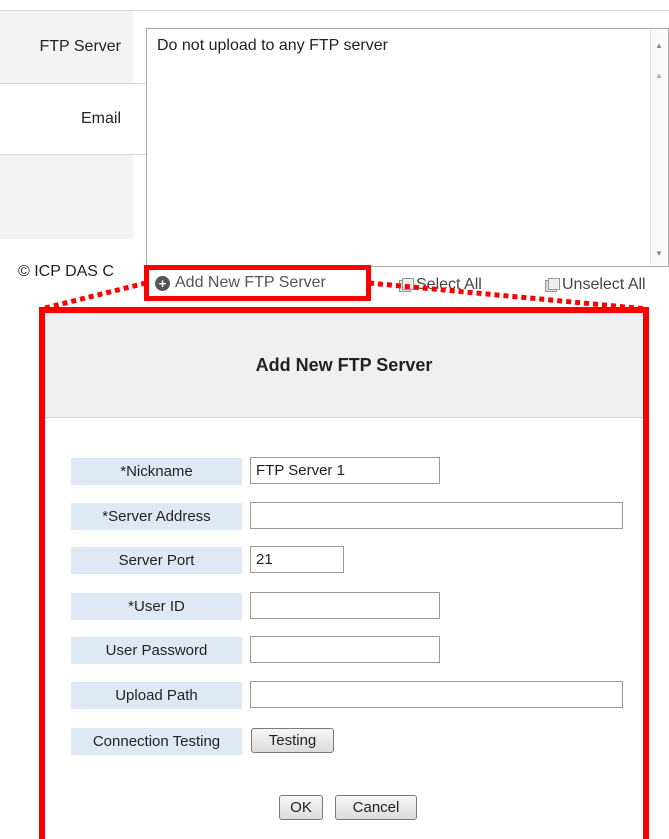 This screenshot has height=839, width=669. Describe the element at coordinates (406, 285) in the screenshot. I see `select-all-icon` at that location.